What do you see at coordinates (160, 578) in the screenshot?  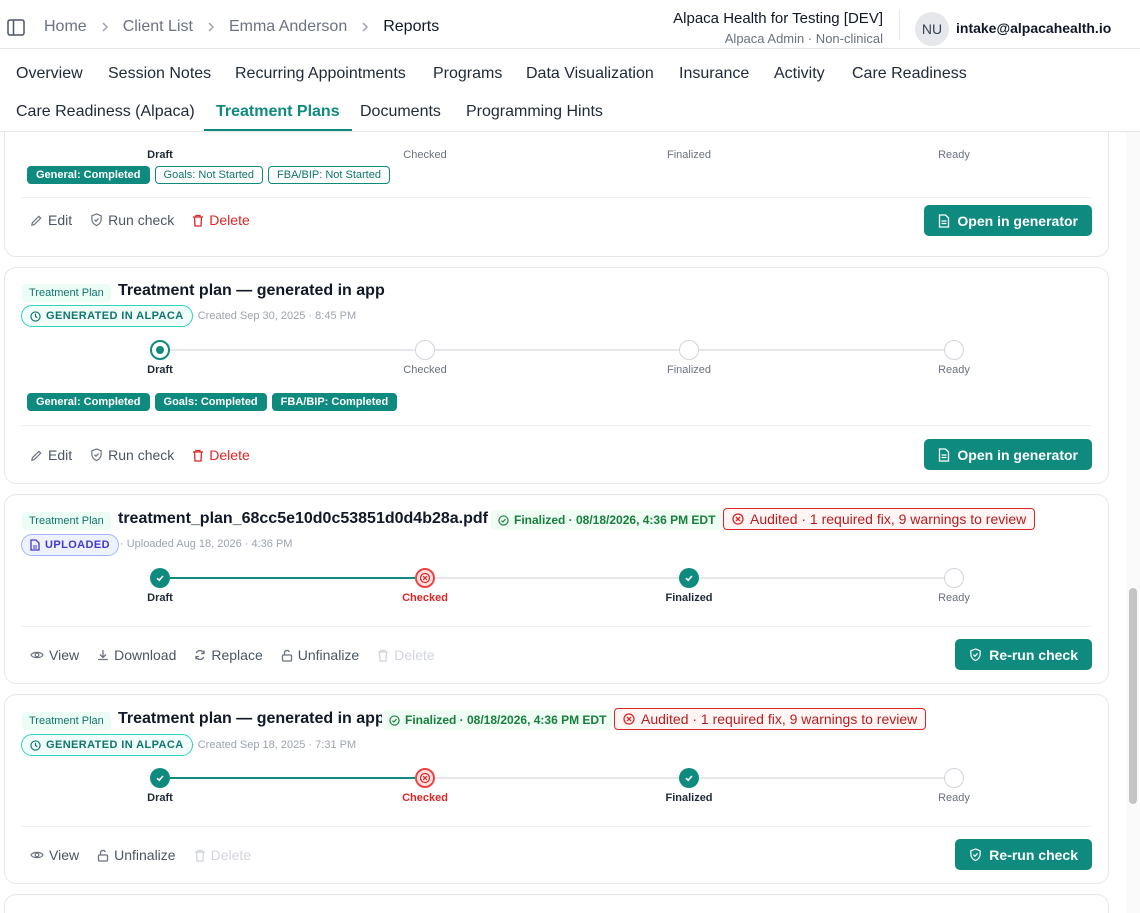 I see `step-draft-done` at bounding box center [160, 578].